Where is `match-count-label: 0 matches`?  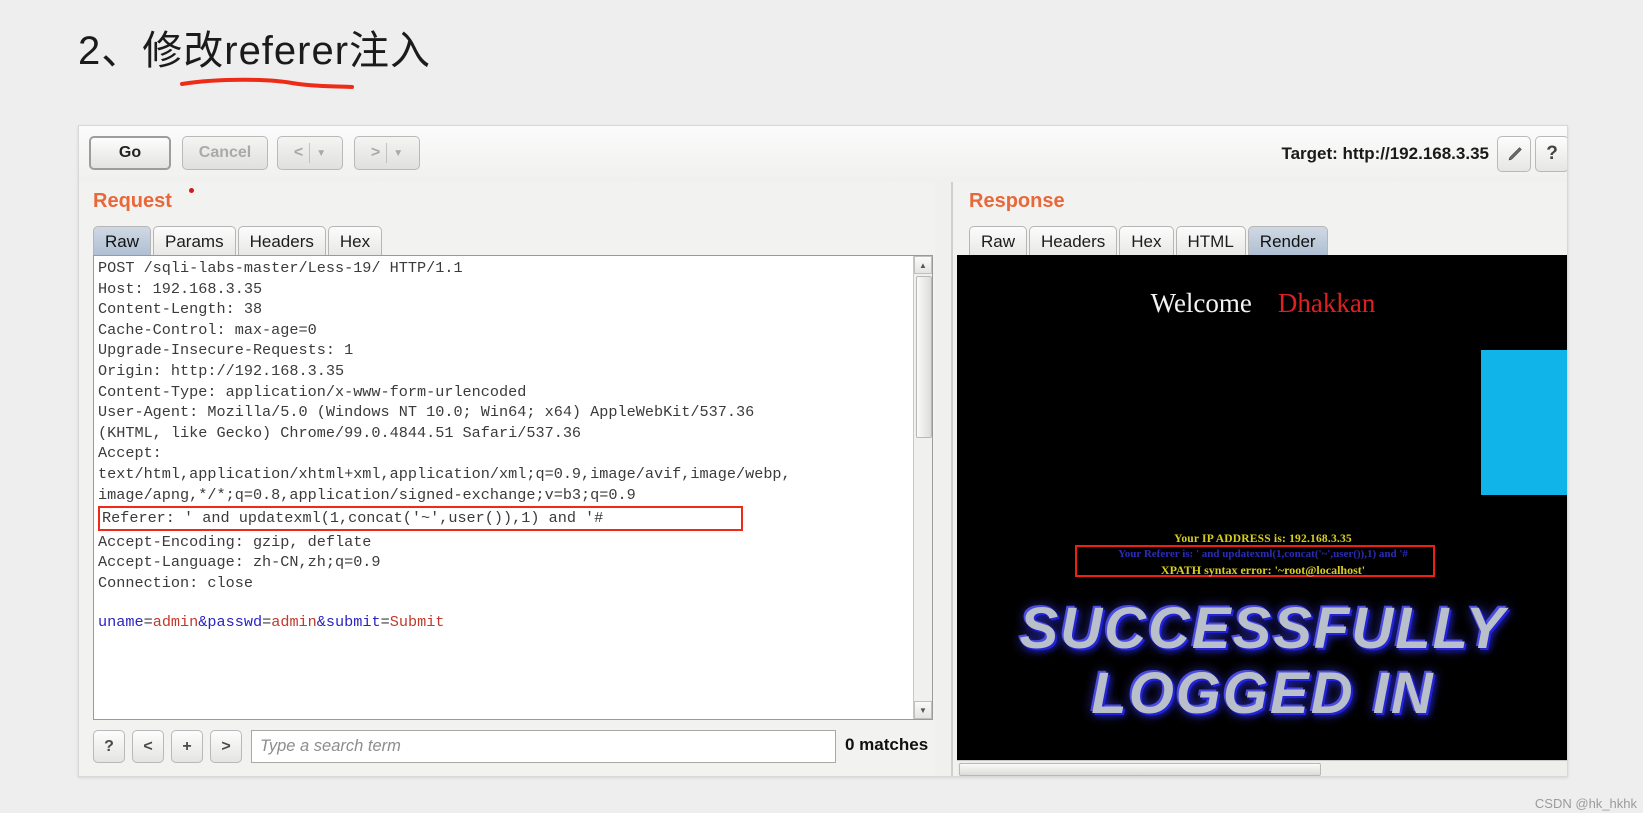 match-count-label: 0 matches is located at coordinates (887, 744).